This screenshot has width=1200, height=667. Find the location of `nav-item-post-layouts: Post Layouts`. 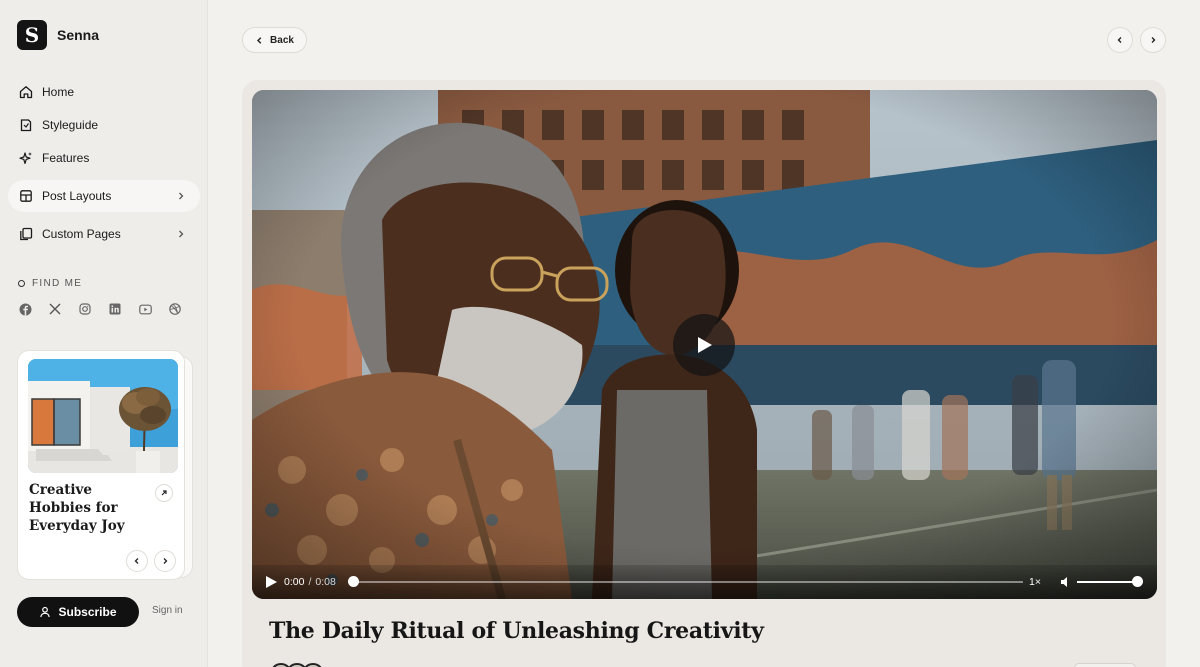

nav-item-post-layouts: Post Layouts is located at coordinates (104, 196).